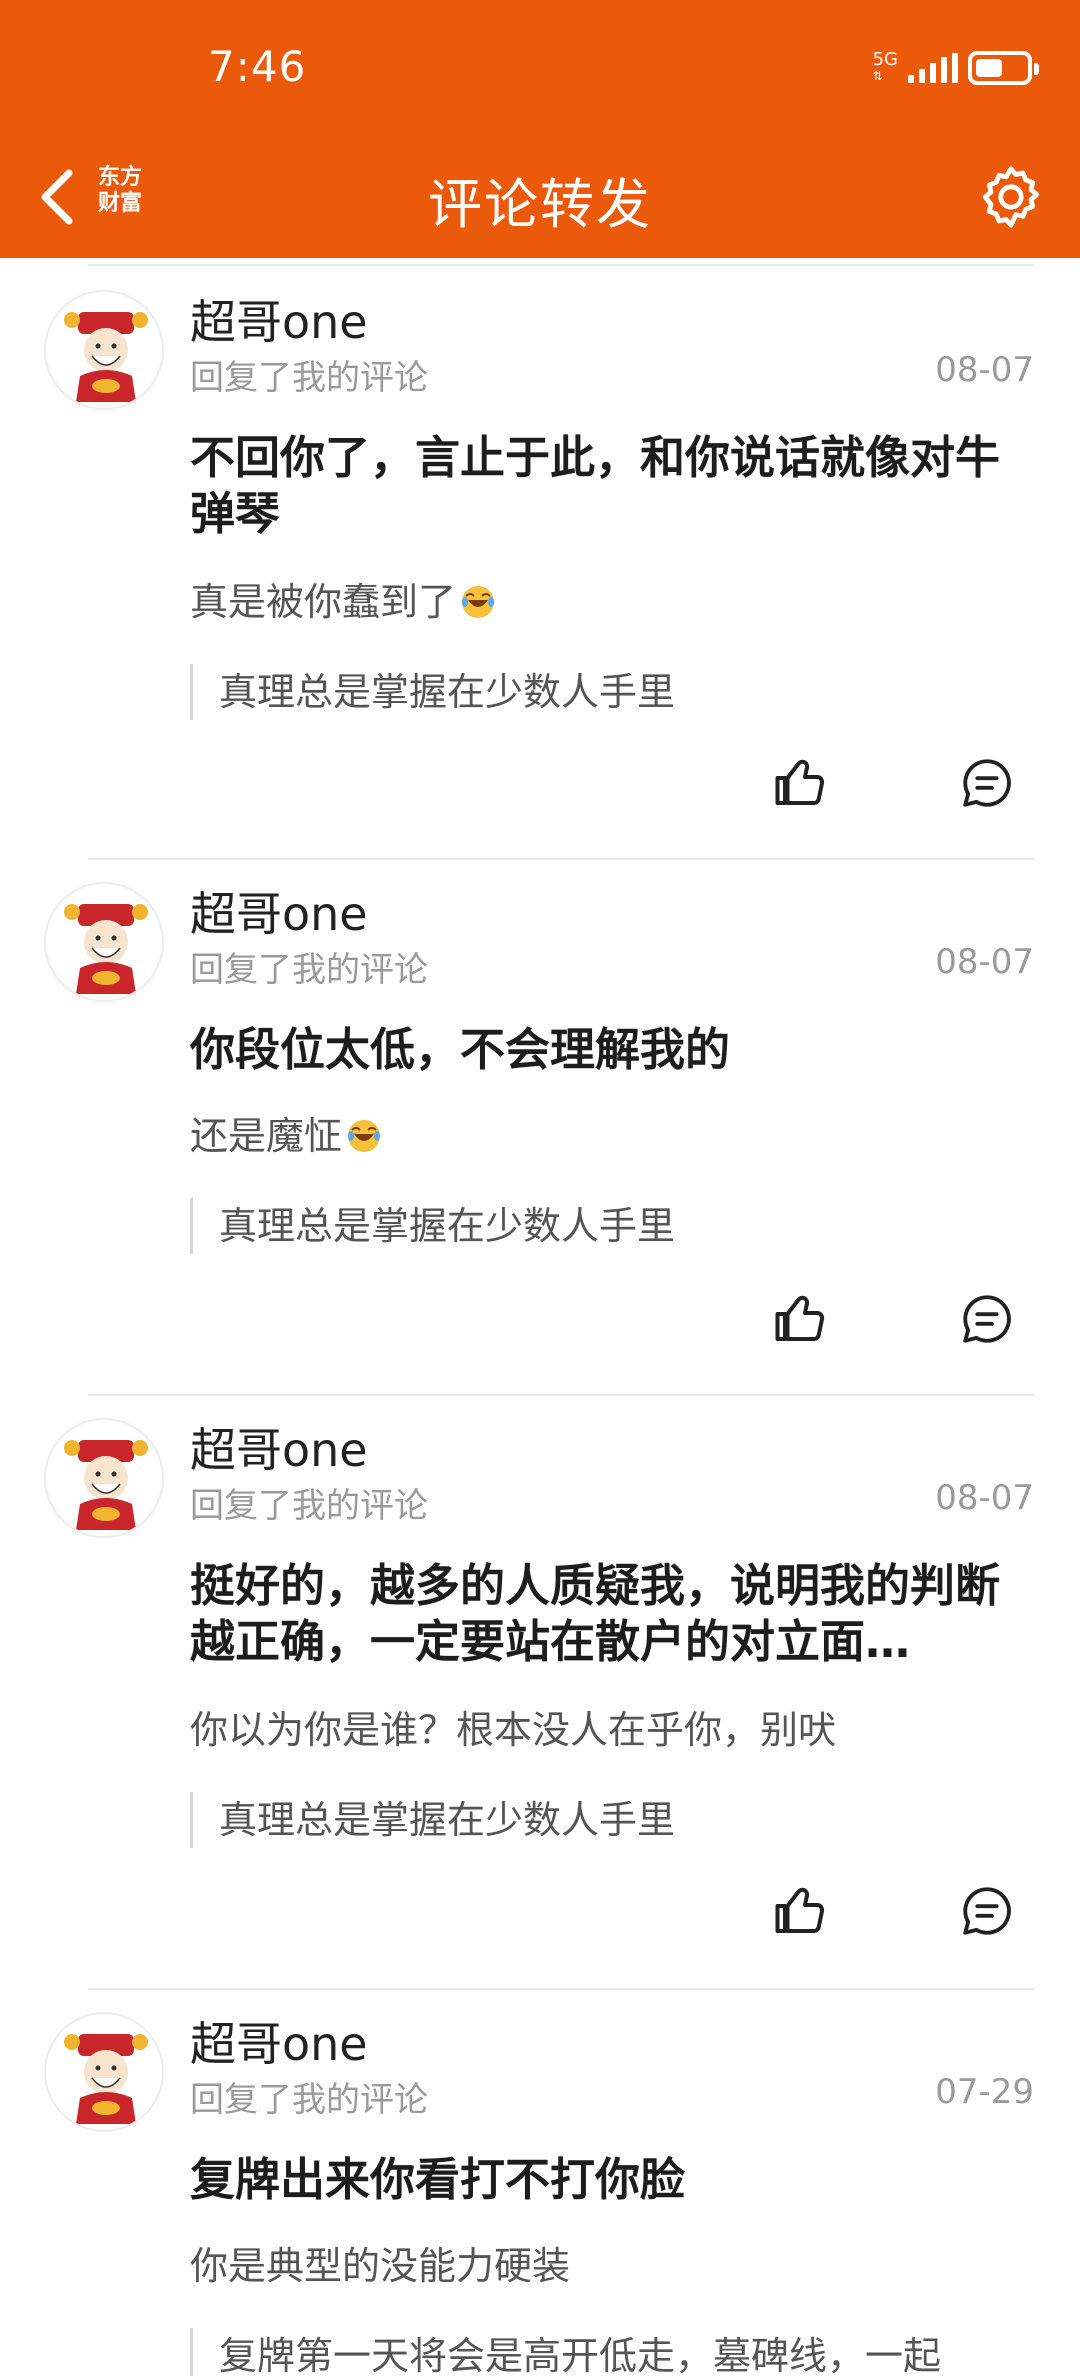 Image resolution: width=1080 pixels, height=2376 pixels. I want to click on gear-icon, so click(1011, 197).